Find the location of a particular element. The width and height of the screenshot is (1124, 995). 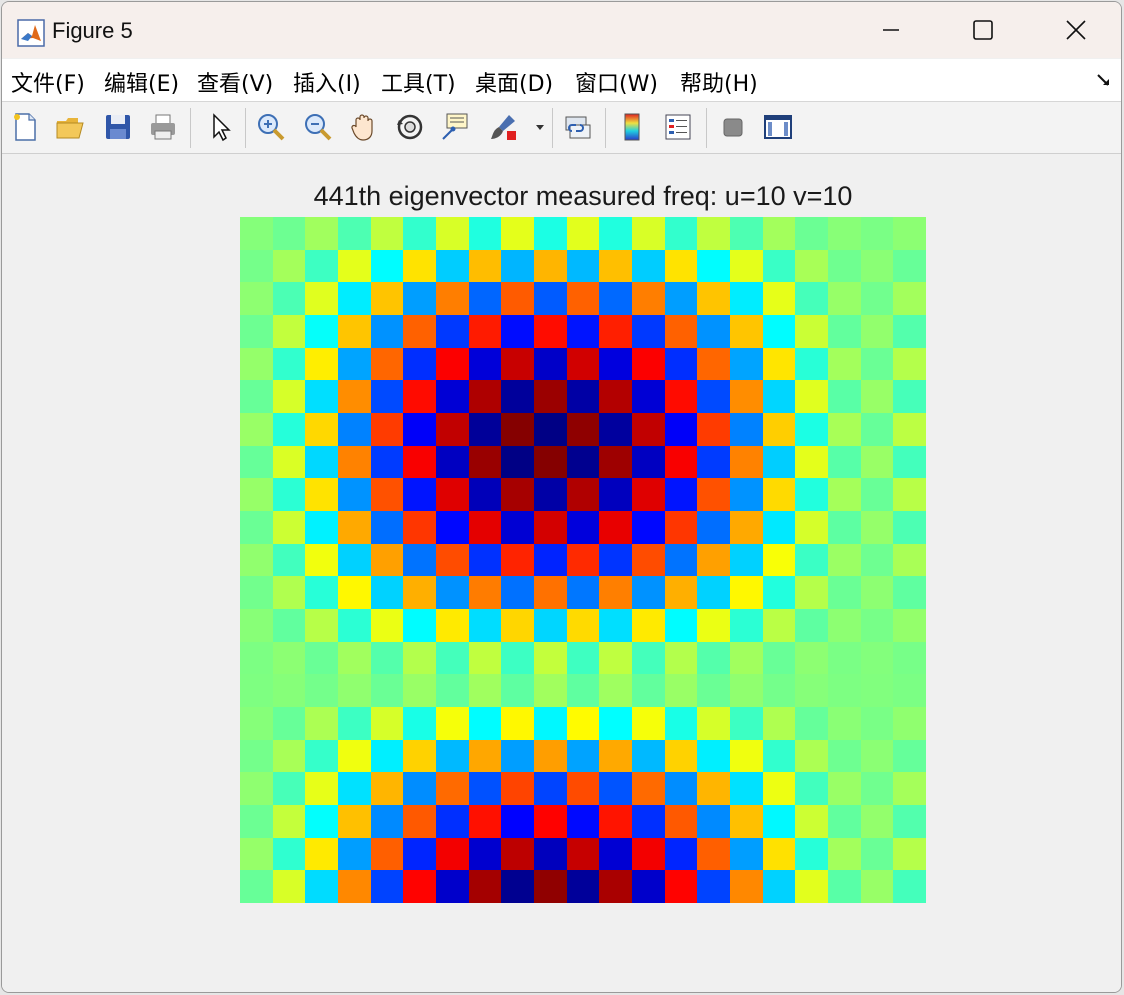

menu-edit: 编辑(E) is located at coordinates (141, 82).